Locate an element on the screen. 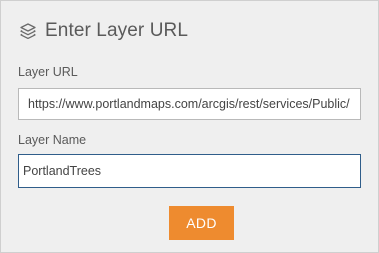 The image size is (379, 253). panel-title: Enter Layer URL is located at coordinates (117, 30).